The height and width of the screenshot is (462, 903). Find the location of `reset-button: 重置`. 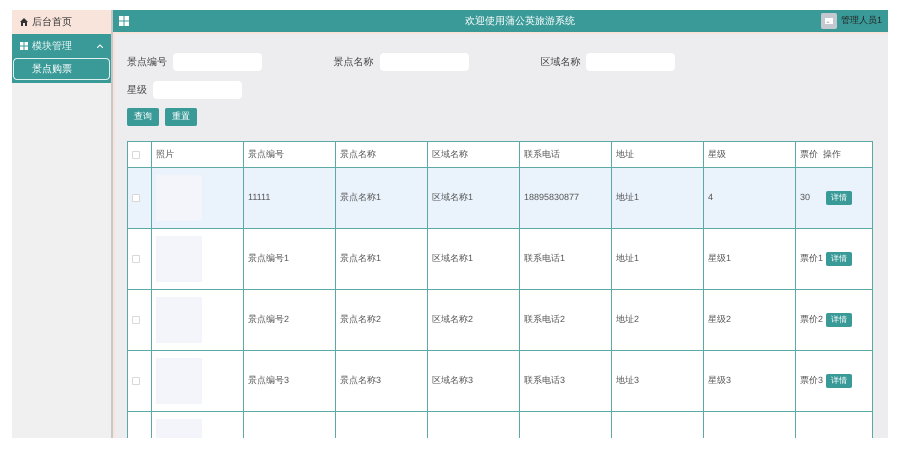

reset-button: 重置 is located at coordinates (181, 117).